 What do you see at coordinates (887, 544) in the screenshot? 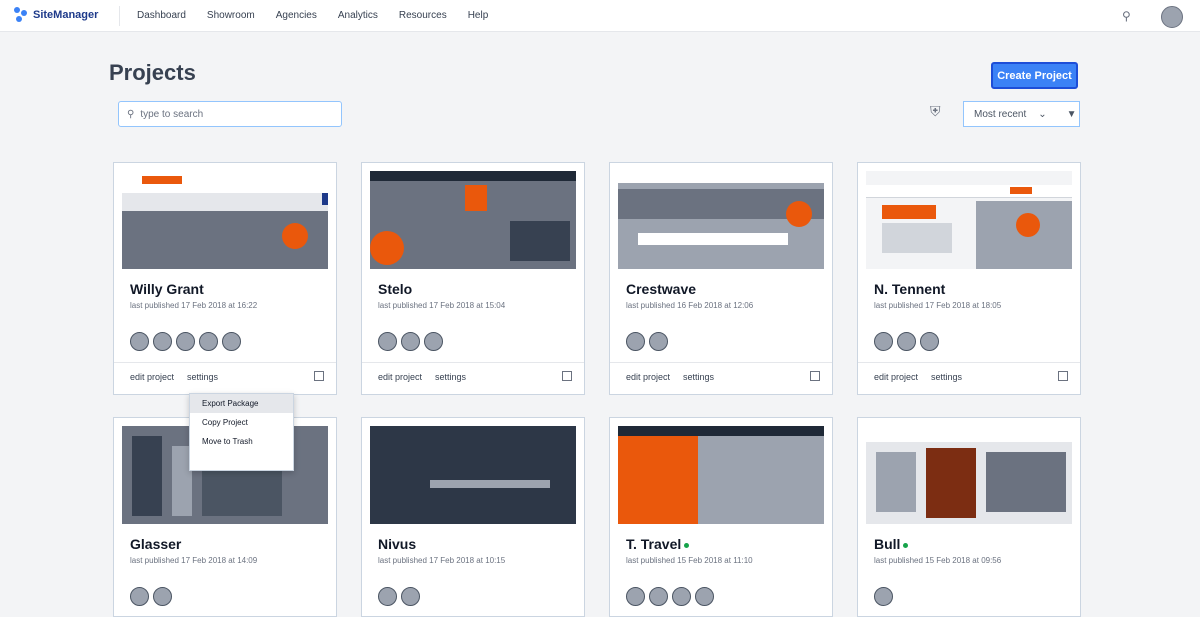
I see `project-title-text: Bull` at bounding box center [887, 544].